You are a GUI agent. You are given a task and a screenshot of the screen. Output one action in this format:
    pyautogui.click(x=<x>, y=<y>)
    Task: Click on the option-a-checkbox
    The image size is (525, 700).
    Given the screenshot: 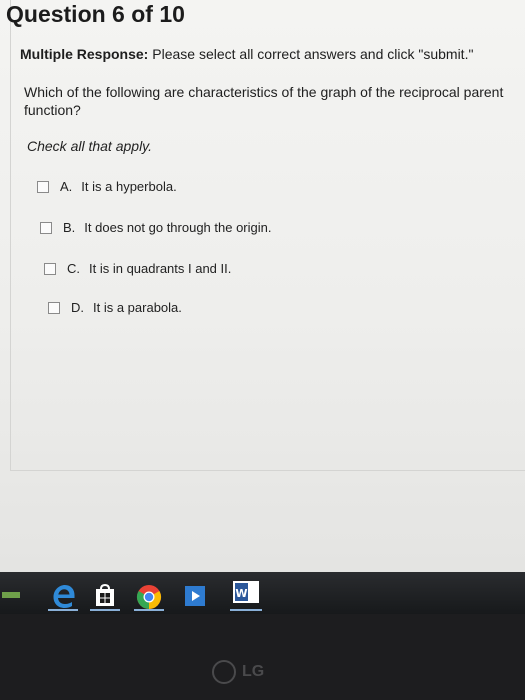 What is the action you would take?
    pyautogui.click(x=43, y=186)
    